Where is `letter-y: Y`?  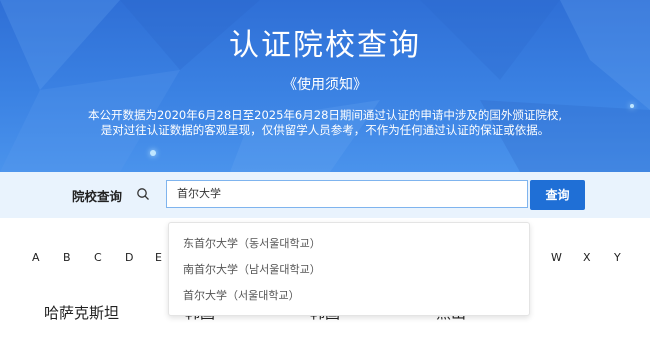 letter-y: Y is located at coordinates (617, 257).